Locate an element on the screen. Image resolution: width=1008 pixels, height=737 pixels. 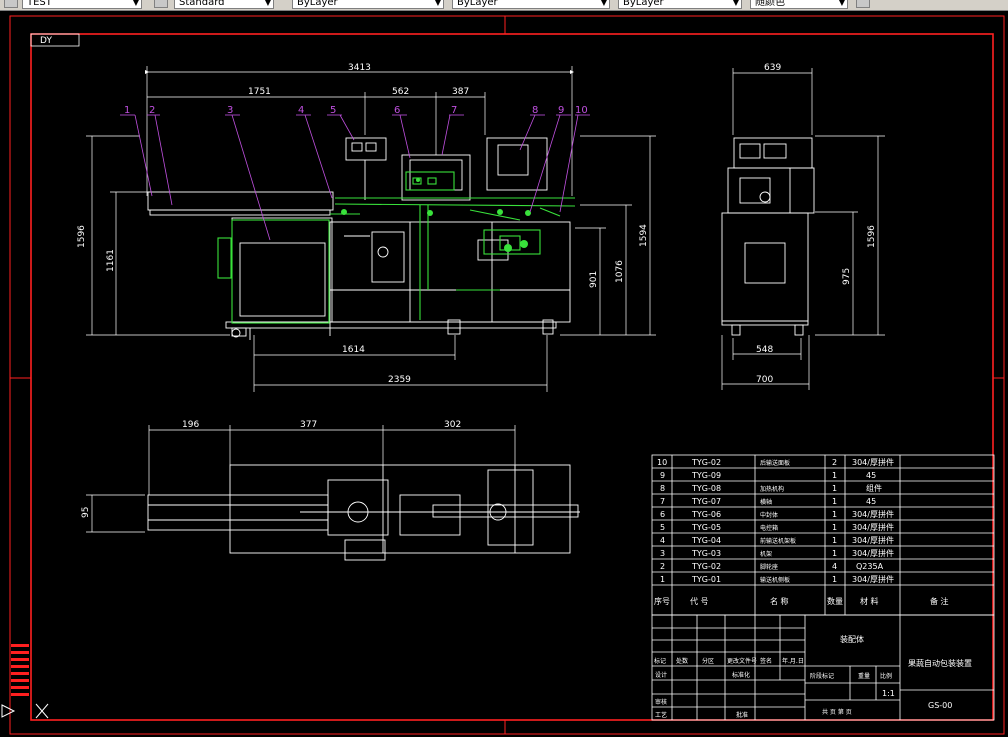
svg-text: 代 号 is located at coordinates (699, 601).